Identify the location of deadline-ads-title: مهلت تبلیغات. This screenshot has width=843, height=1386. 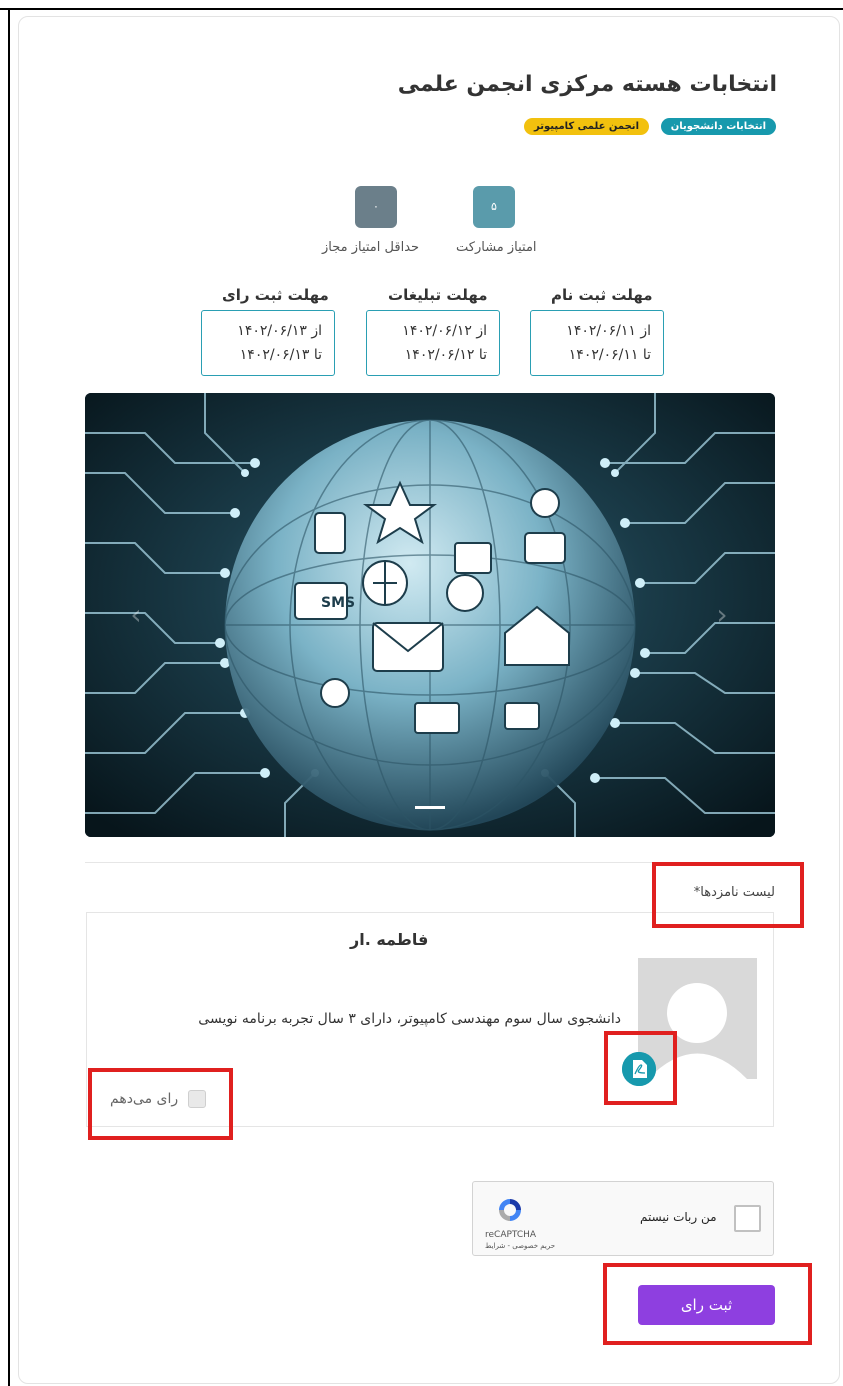
(438, 295).